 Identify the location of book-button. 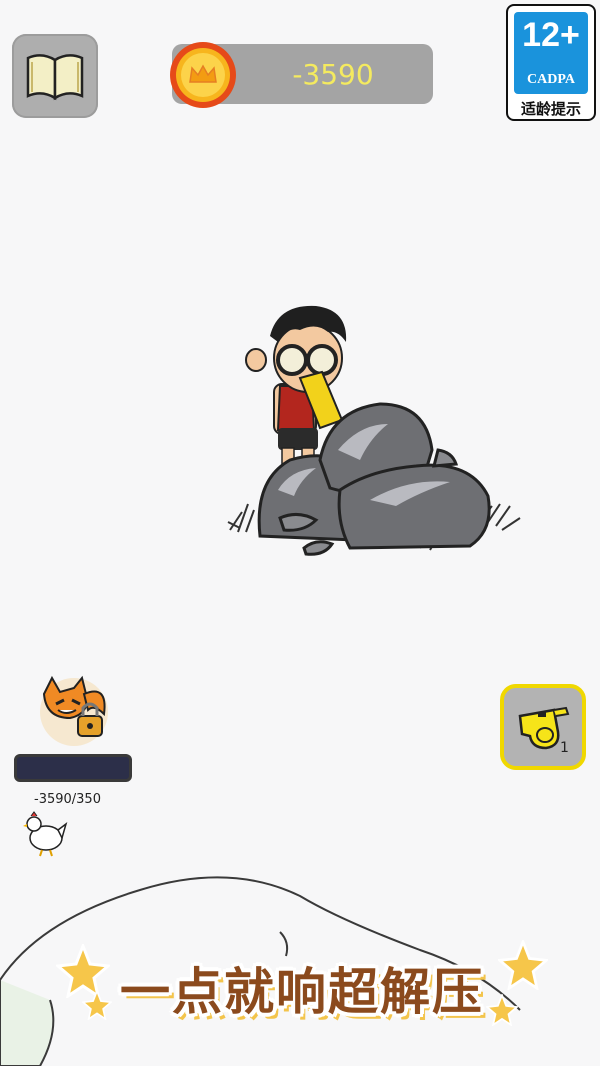
(55, 76).